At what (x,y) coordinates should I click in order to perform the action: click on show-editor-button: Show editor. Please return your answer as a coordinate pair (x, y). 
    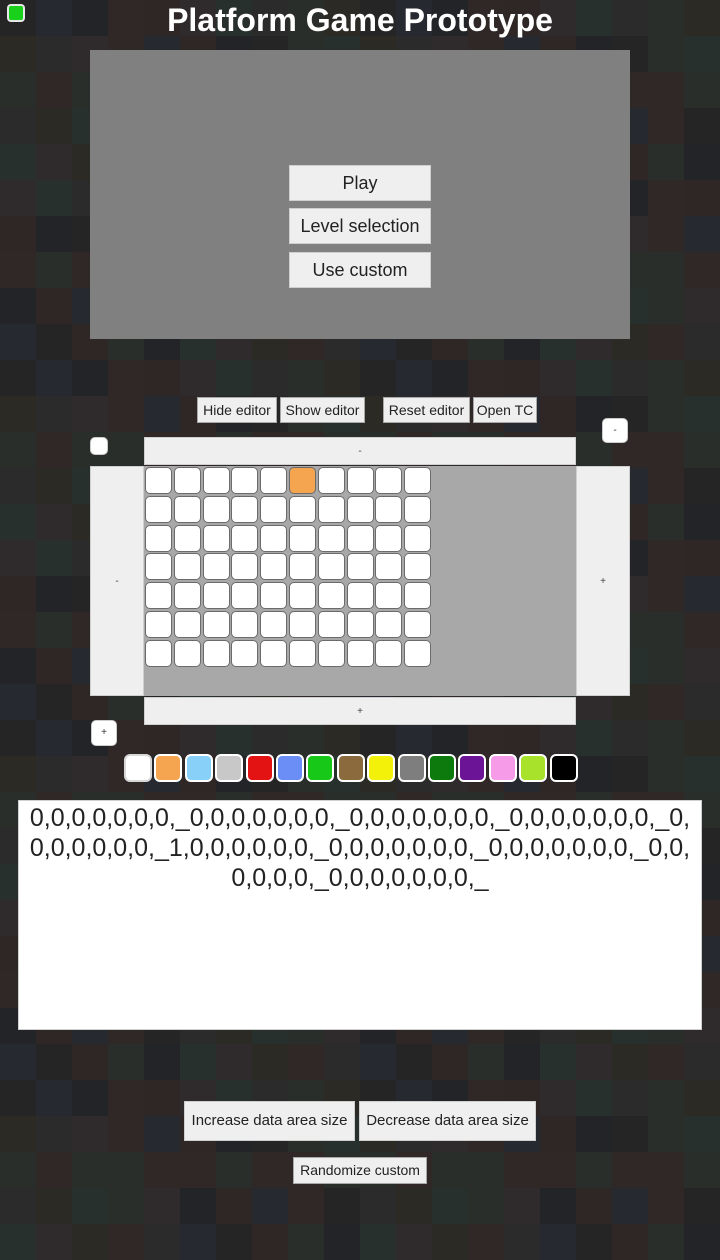
    Looking at the image, I should click on (322, 410).